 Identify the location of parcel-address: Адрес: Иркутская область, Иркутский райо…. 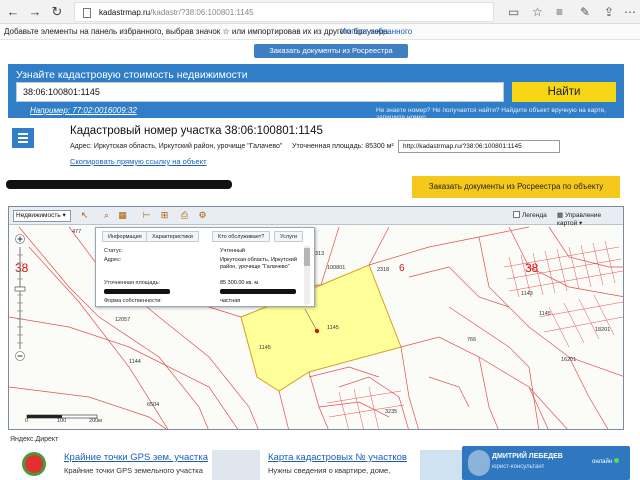
(176, 146).